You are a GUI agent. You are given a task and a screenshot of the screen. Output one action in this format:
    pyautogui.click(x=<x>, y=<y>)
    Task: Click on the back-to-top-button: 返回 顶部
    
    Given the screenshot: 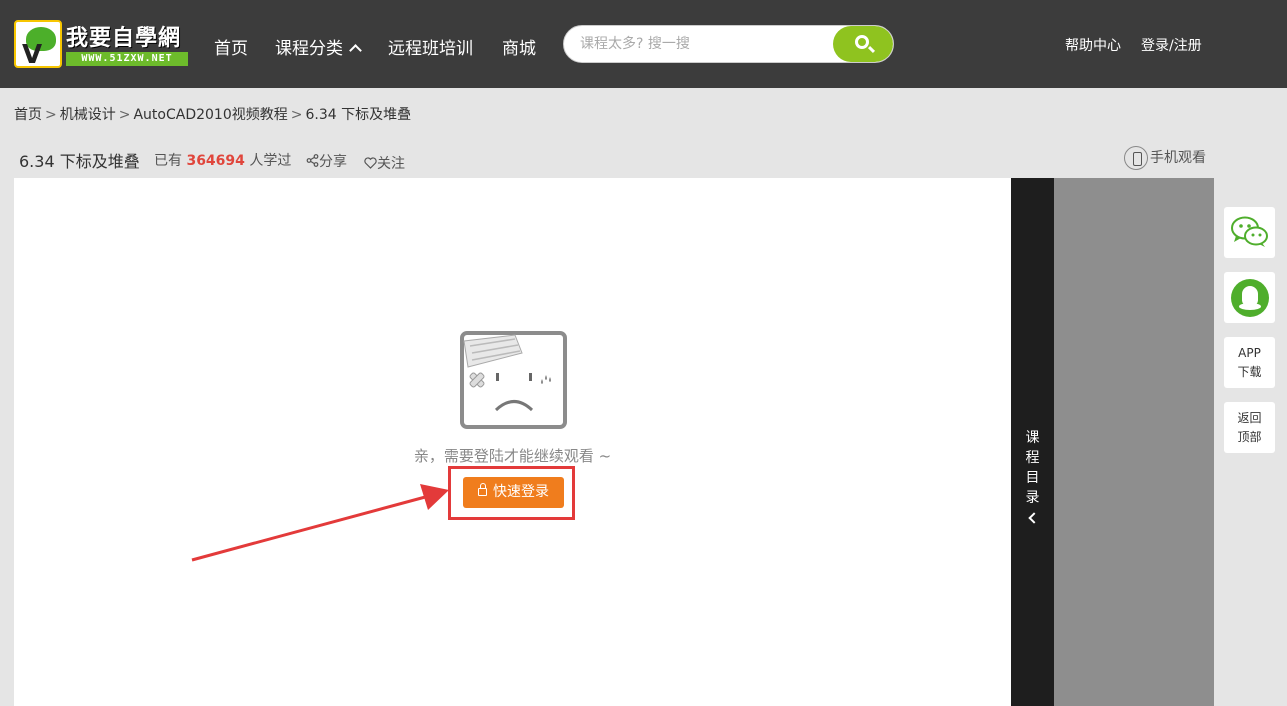 What is the action you would take?
    pyautogui.click(x=1249, y=427)
    